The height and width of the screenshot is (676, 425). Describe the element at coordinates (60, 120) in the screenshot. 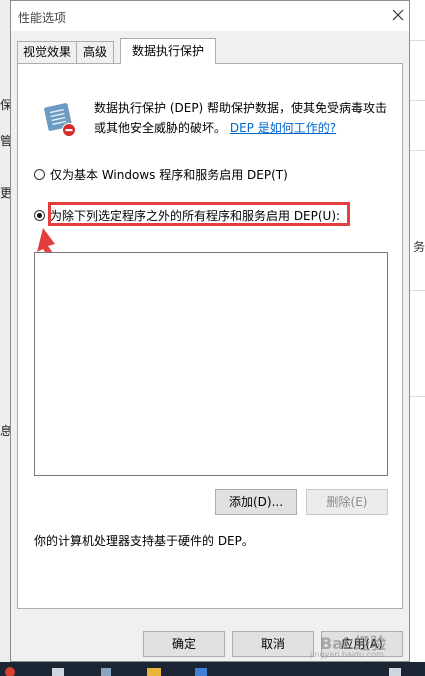

I see `dep-shield-icon` at that location.